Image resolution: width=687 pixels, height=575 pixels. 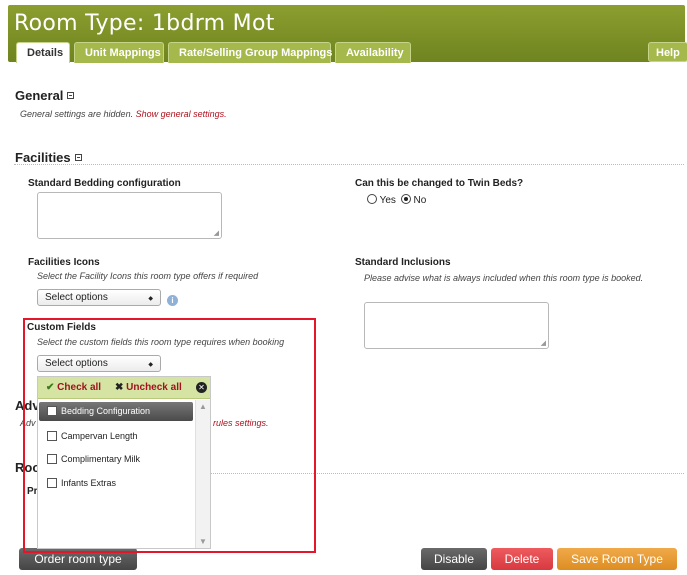 What do you see at coordinates (39, 95) in the screenshot?
I see `general-heading-label: General` at bounding box center [39, 95].